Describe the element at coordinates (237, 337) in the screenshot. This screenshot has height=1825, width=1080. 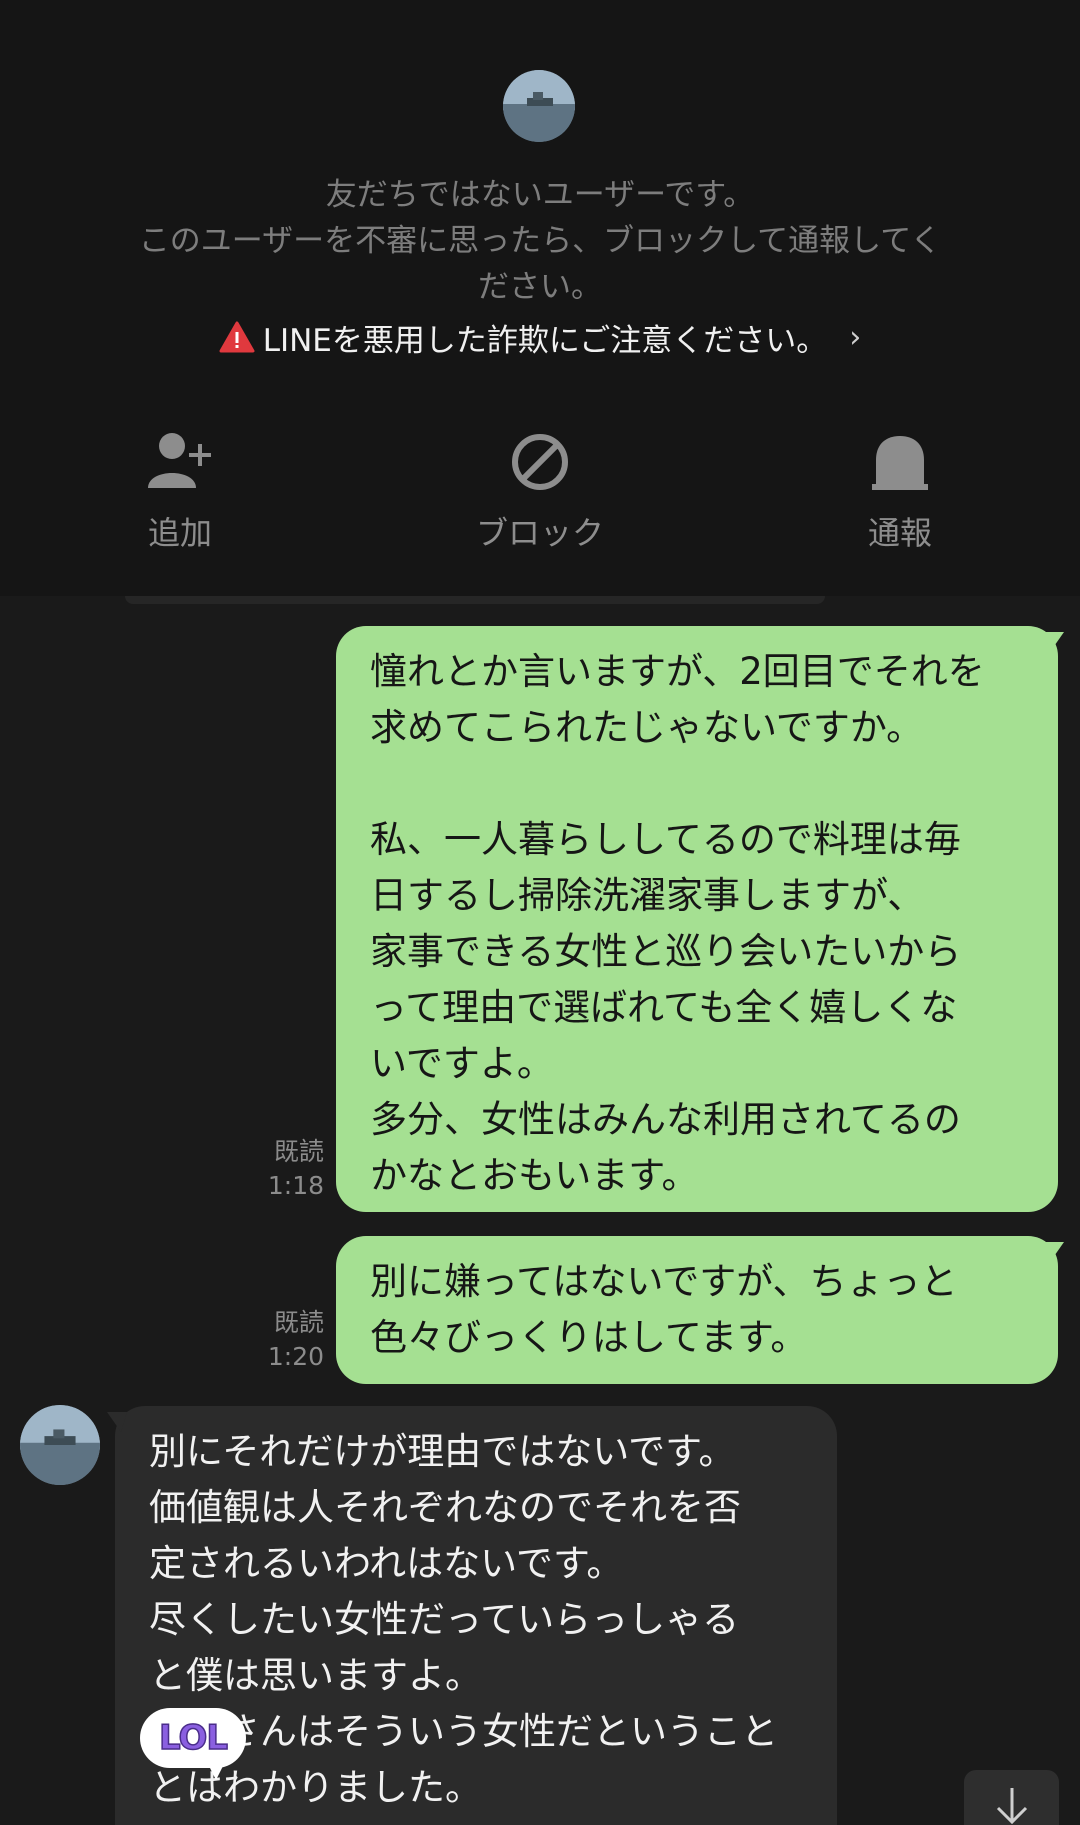
I see `warning-triangle-icon` at that location.